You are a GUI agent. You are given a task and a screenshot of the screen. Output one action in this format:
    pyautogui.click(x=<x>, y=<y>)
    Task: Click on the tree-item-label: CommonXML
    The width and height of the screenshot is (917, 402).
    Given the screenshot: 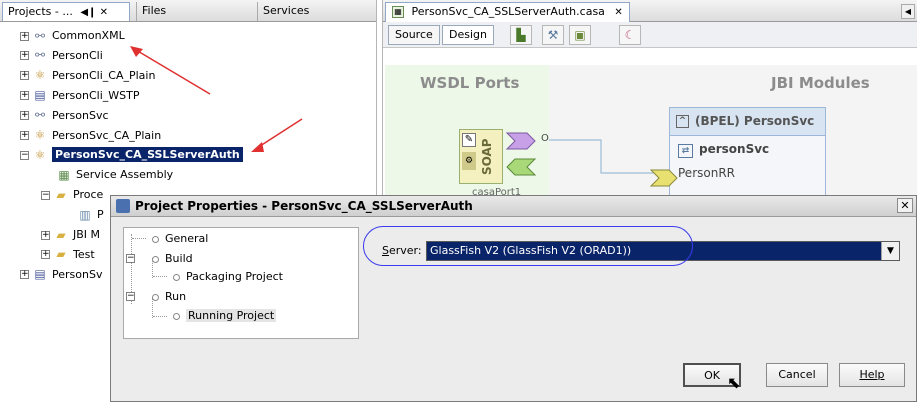 What is the action you would take?
    pyautogui.click(x=88, y=35)
    